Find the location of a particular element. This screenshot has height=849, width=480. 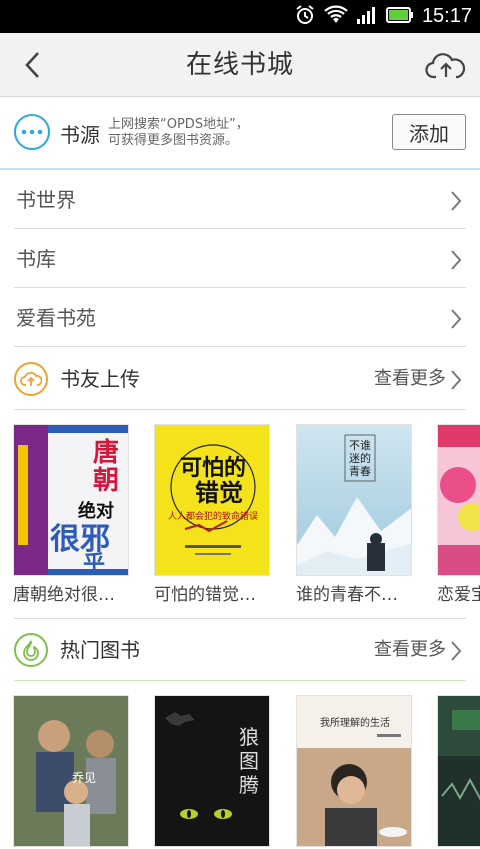

alarm-icon is located at coordinates (305, 17).